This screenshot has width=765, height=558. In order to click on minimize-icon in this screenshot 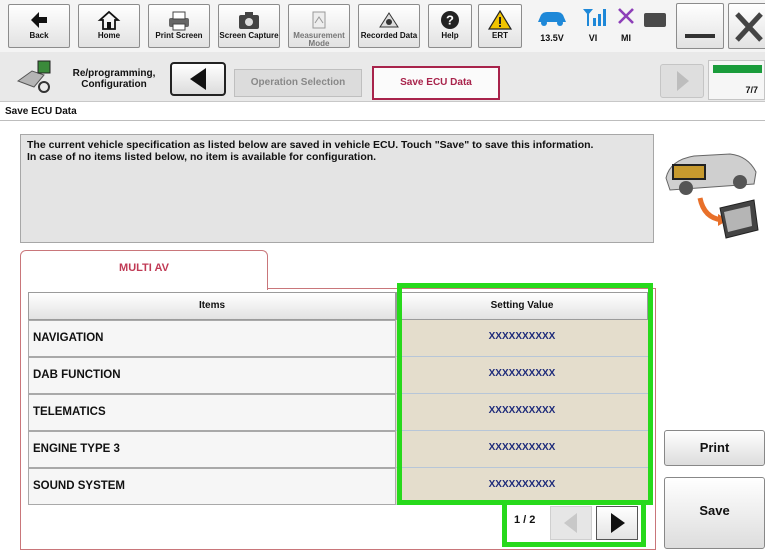, I will do `click(700, 36)`.